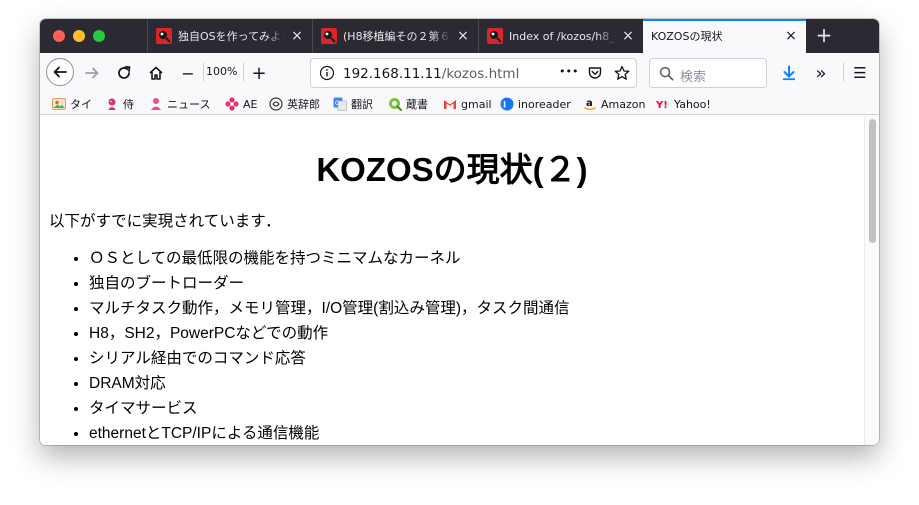  I want to click on yahoo-icon: Y!, so click(663, 104).